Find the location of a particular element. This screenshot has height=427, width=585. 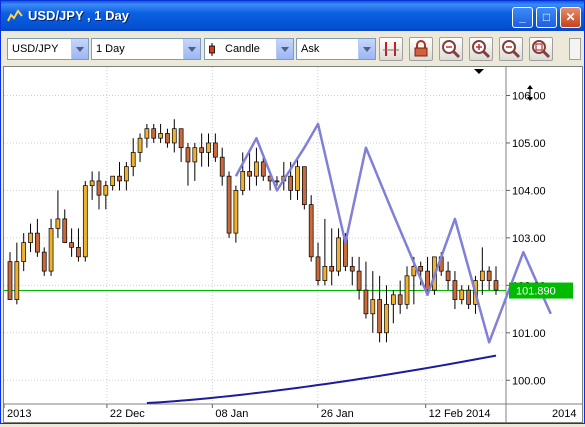

y-tick-label: 106.00 is located at coordinates (529, 96).